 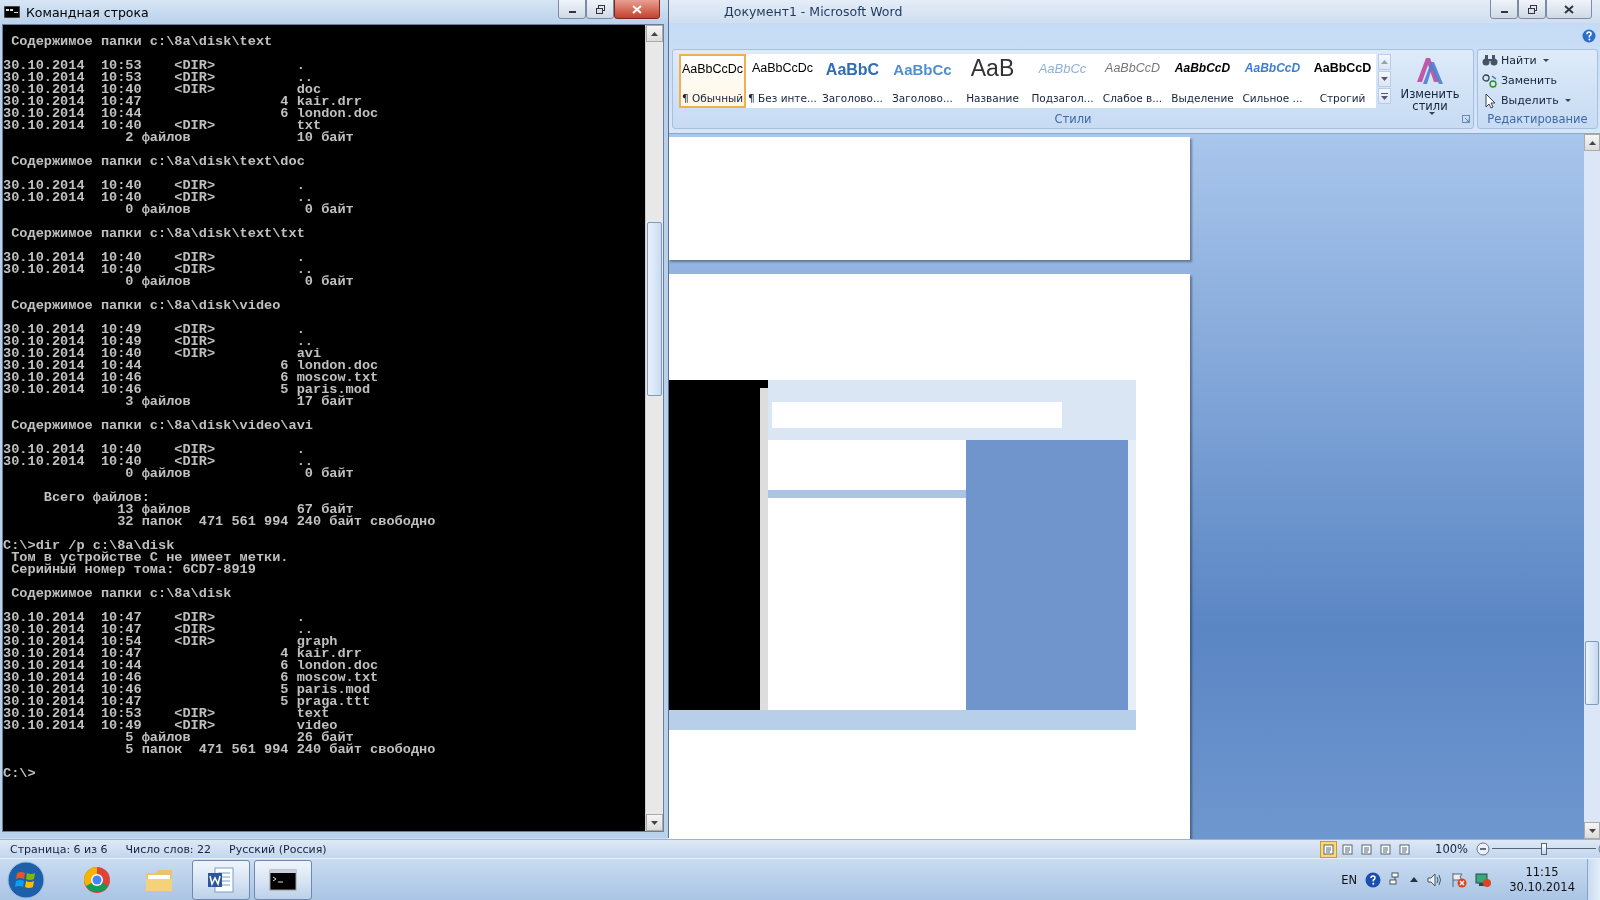 What do you see at coordinates (145, 306) in the screenshot?
I see `console-line: Содержимое папки c:\8a\disk\video` at bounding box center [145, 306].